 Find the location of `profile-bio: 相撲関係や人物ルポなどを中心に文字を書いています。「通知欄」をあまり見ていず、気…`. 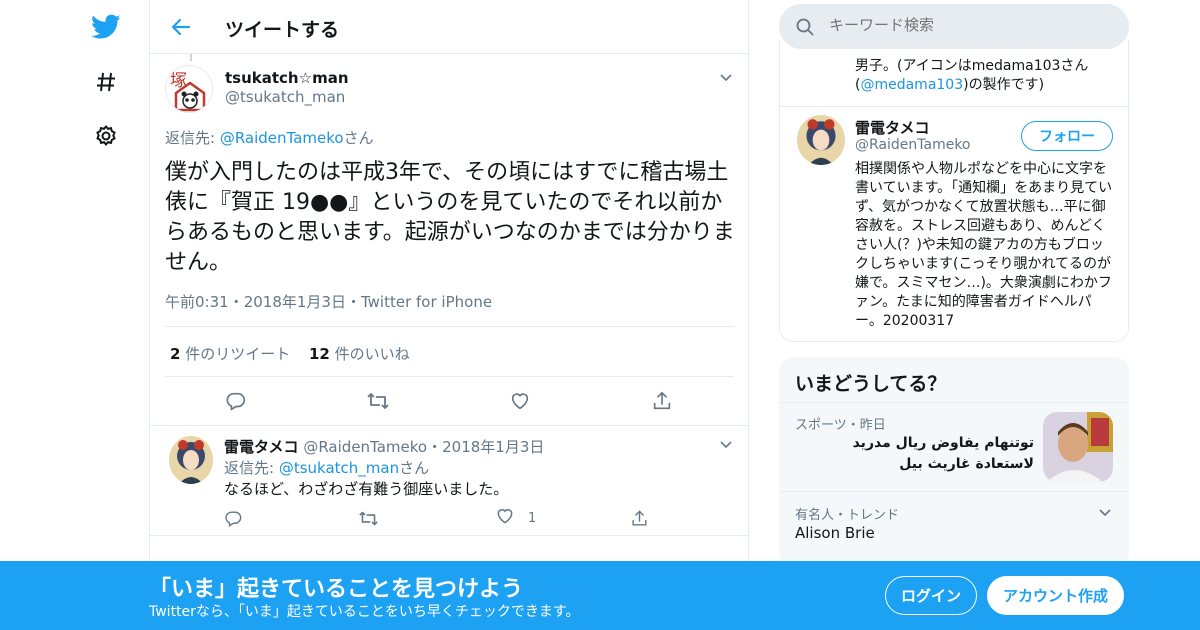

profile-bio: 相撲関係や人物ルポなどを中心に文字を書いています。「通知欄」をあまり見ていず、気… is located at coordinates (984, 245).